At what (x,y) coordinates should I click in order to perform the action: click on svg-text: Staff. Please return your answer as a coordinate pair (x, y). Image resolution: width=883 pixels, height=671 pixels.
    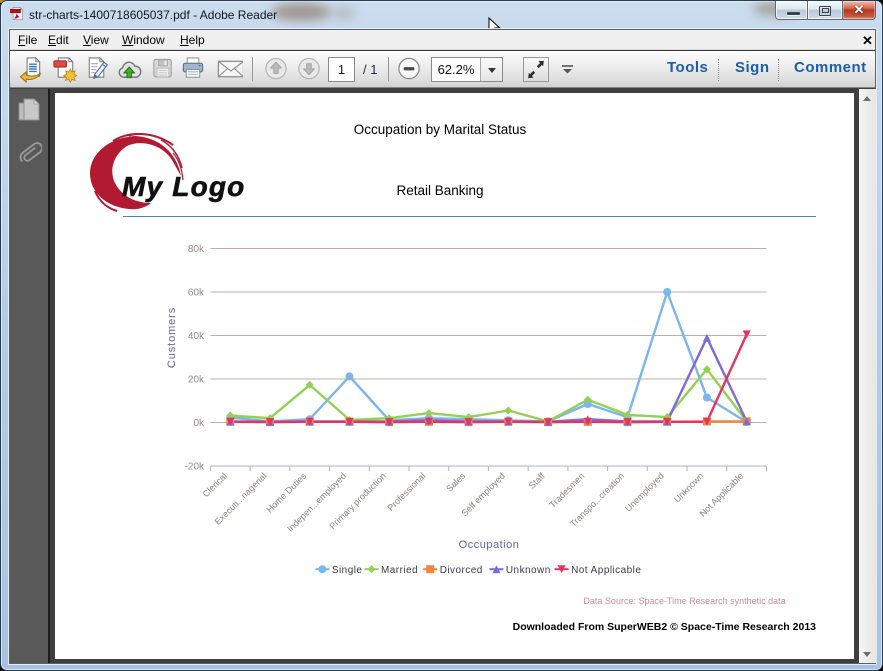
    Looking at the image, I should click on (537, 480).